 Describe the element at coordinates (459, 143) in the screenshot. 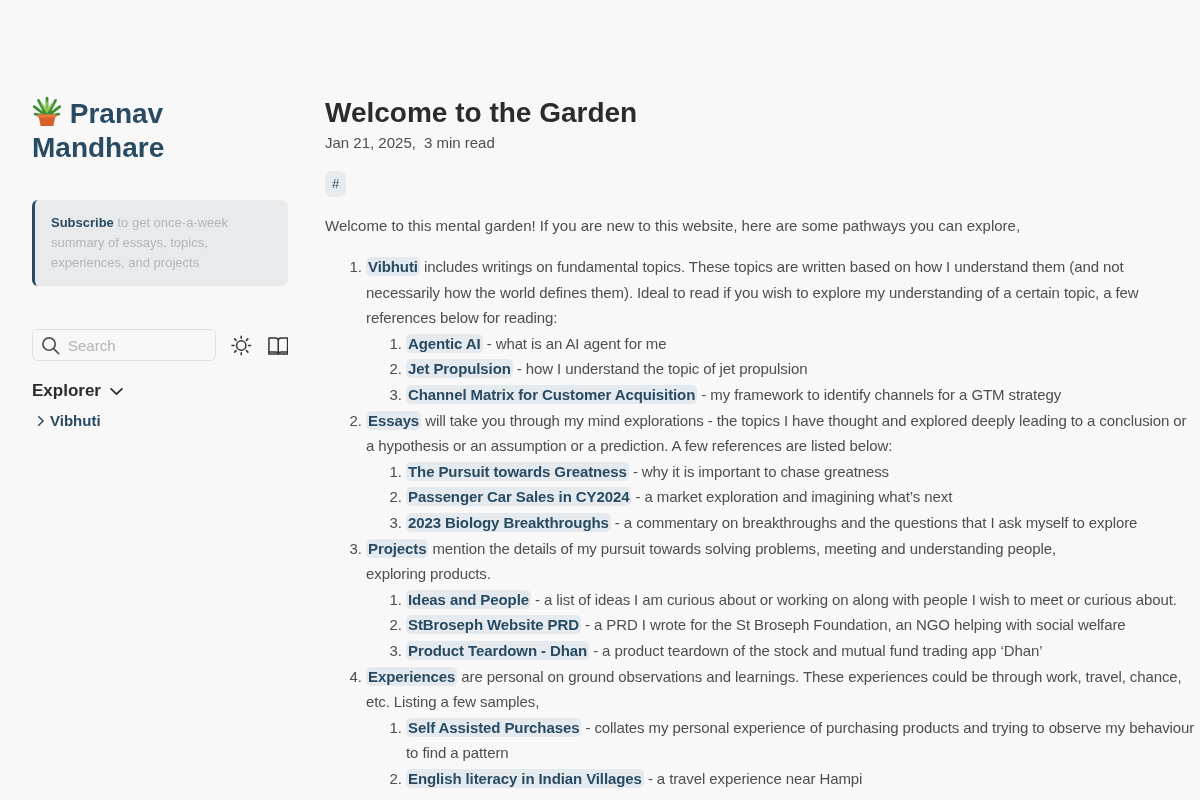

I see `reading-time: 3 min read` at that location.